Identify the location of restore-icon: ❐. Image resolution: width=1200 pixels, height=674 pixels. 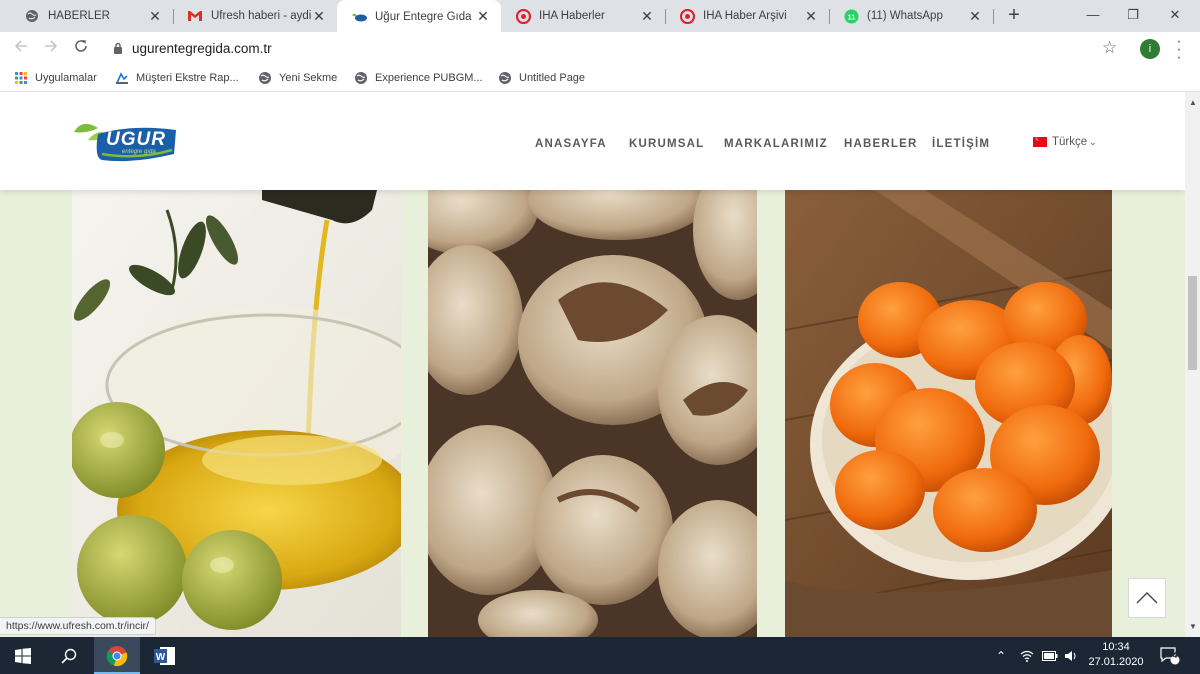
(1133, 14).